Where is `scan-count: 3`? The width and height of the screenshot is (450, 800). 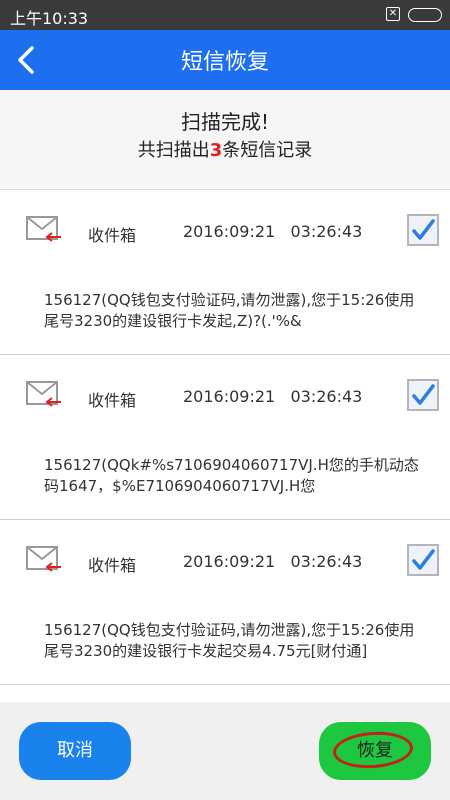 scan-count: 3 is located at coordinates (216, 150).